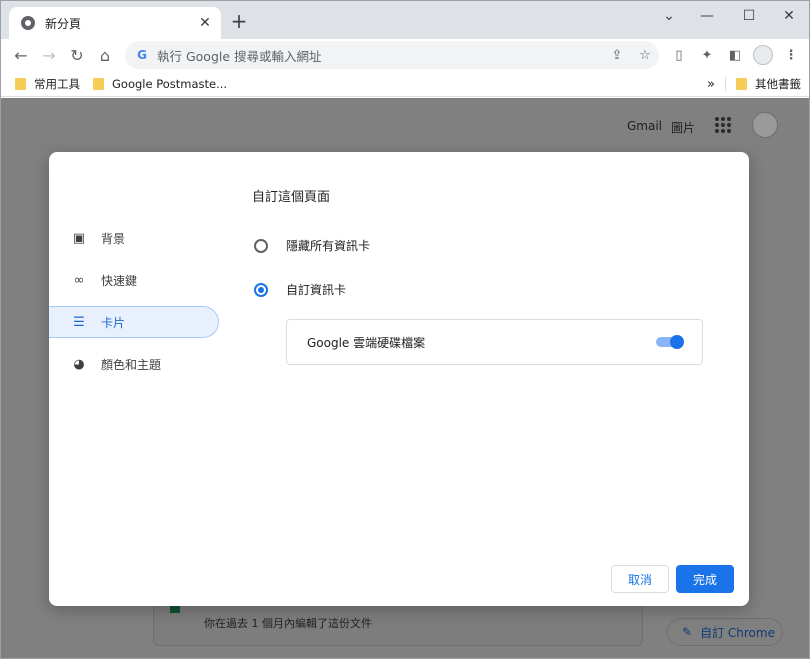  I want to click on option-hide-all-cards: 隱藏所有資訊卡, so click(312, 245).